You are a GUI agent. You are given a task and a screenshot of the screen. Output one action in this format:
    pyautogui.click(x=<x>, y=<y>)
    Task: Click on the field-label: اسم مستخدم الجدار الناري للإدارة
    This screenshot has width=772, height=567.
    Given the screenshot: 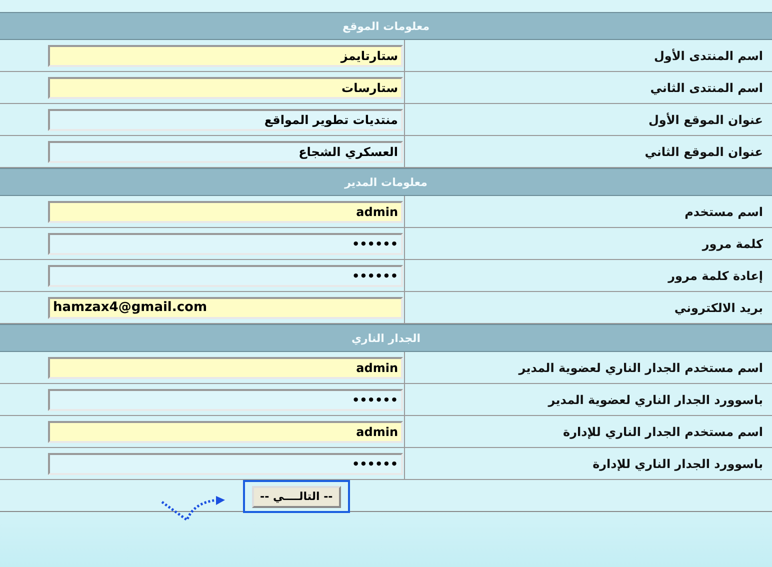 What is the action you would take?
    pyautogui.click(x=663, y=431)
    